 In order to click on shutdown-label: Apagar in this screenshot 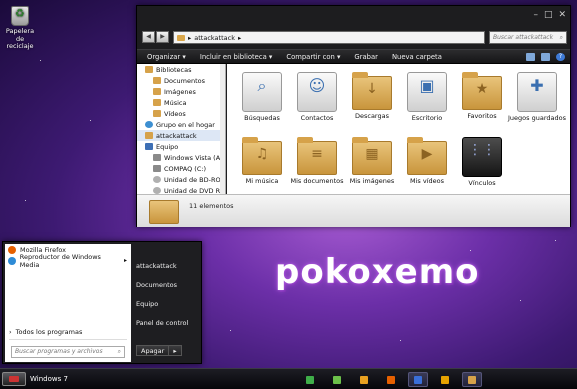, I will do `click(153, 351)`.